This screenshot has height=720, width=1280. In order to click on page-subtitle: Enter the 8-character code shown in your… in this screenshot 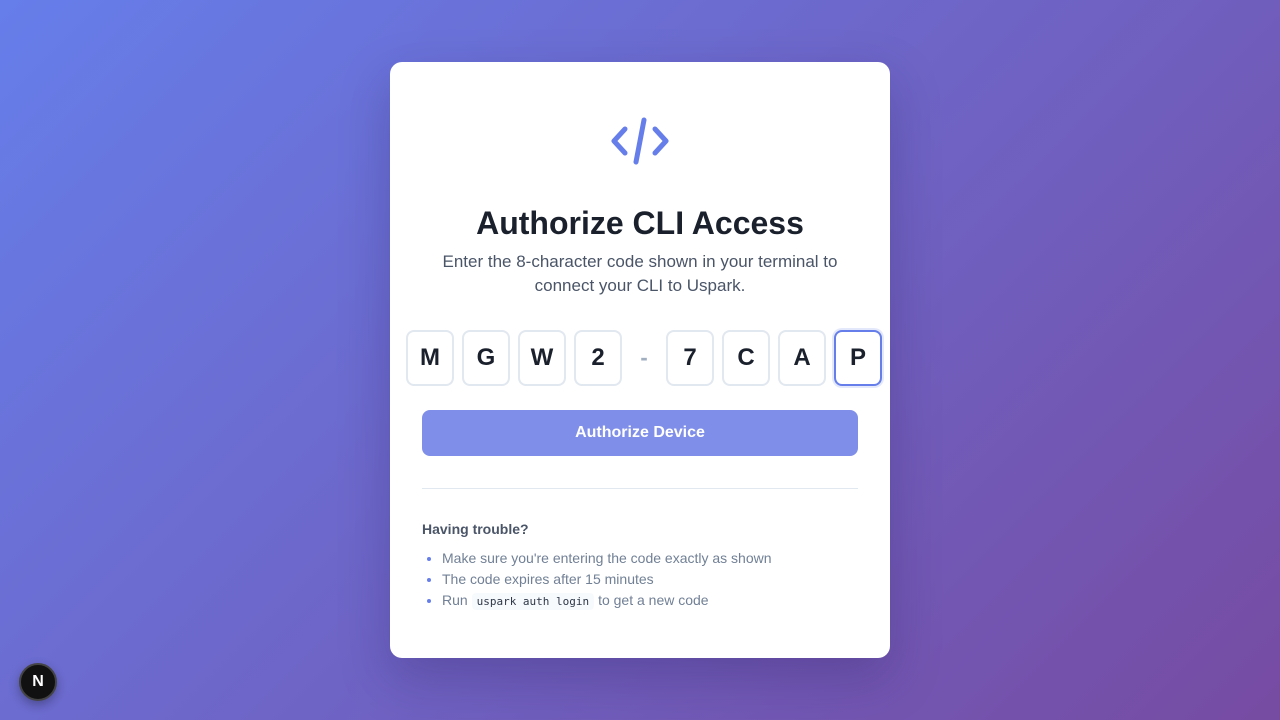, I will do `click(640, 273)`.